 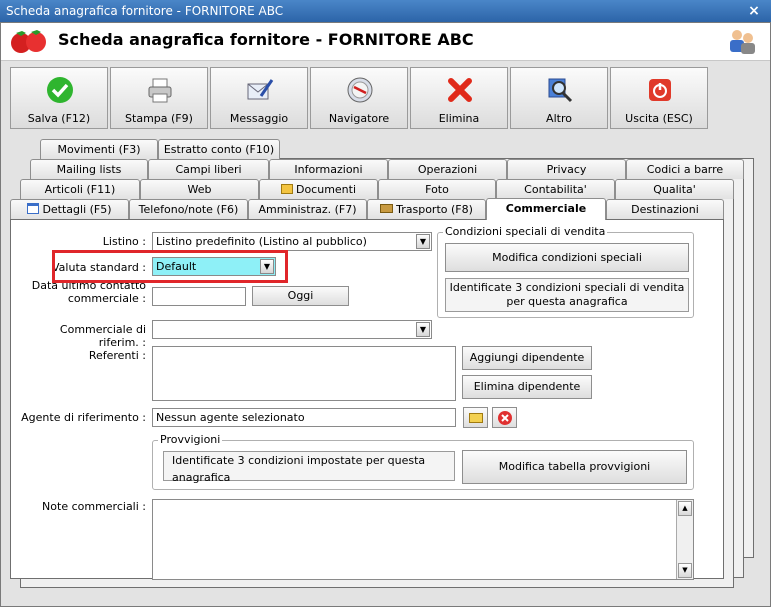 What do you see at coordinates (199, 296) in the screenshot?
I see `data-contatto-input` at bounding box center [199, 296].